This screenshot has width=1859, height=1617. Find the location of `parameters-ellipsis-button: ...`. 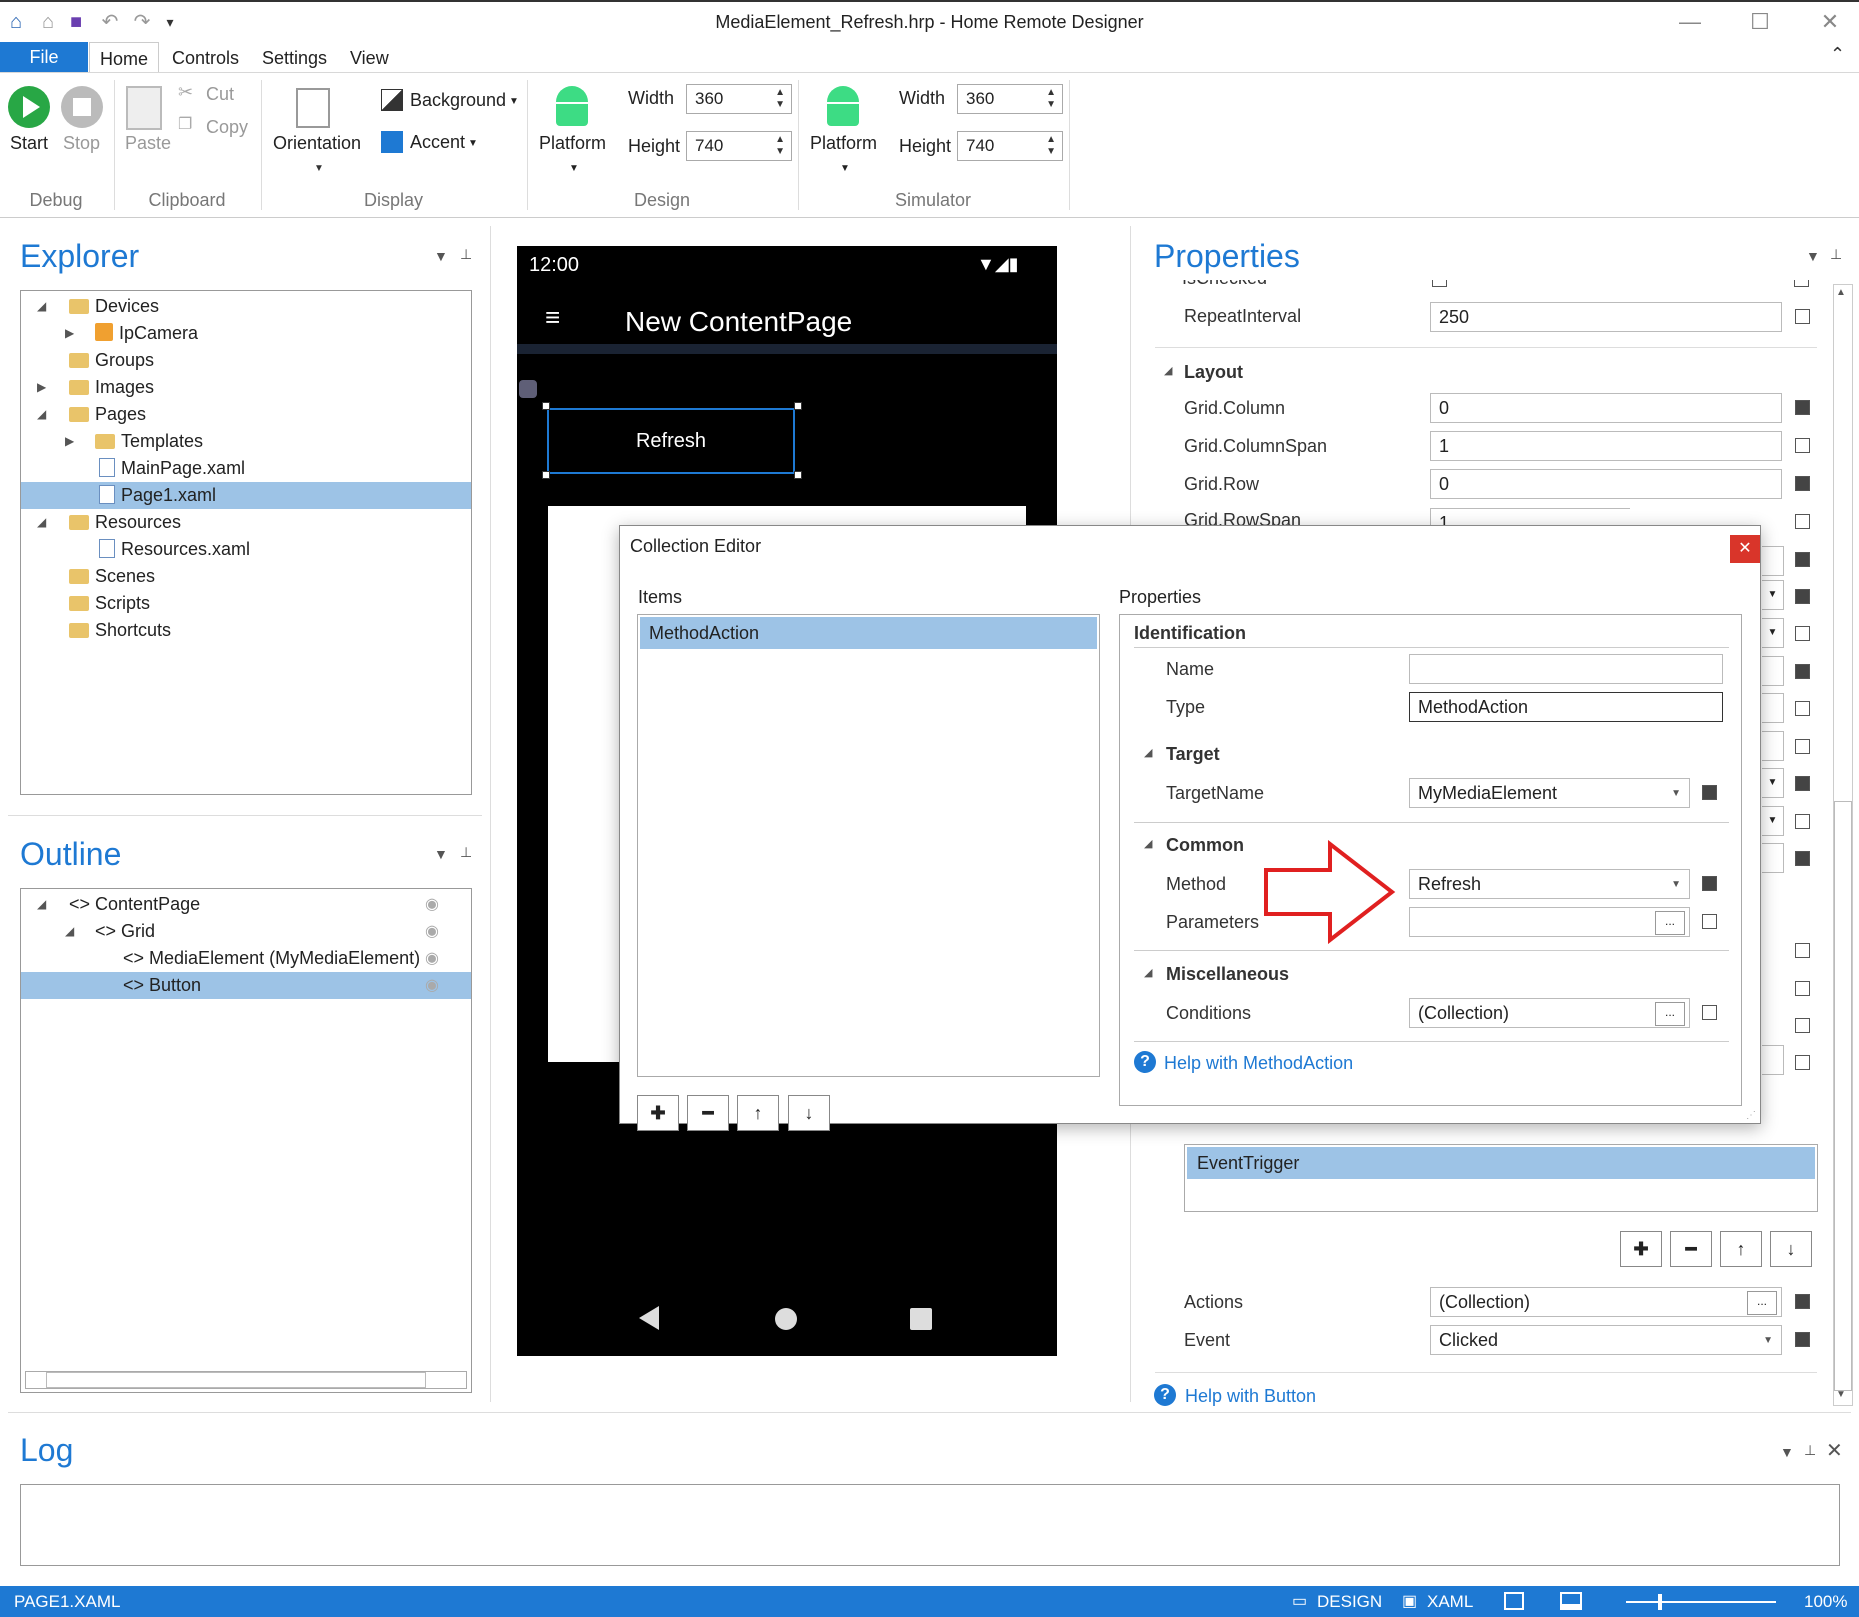

parameters-ellipsis-button: ... is located at coordinates (1670, 923).